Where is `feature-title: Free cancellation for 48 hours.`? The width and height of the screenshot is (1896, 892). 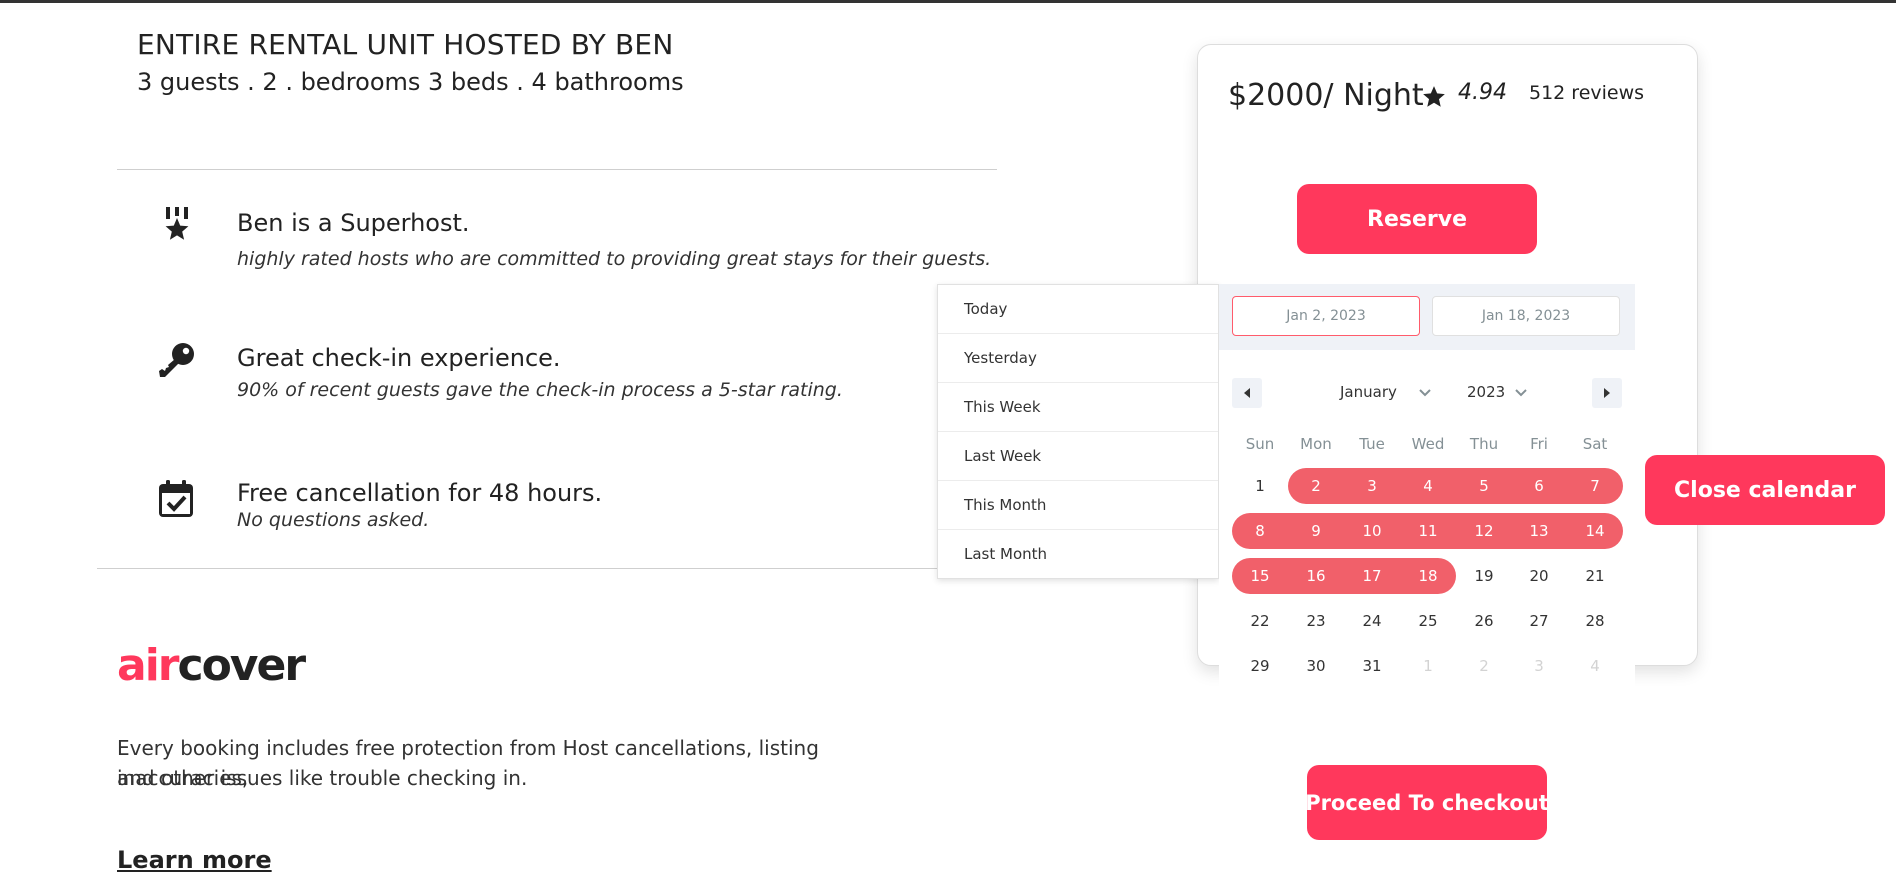 feature-title: Free cancellation for 48 hours. is located at coordinates (420, 493).